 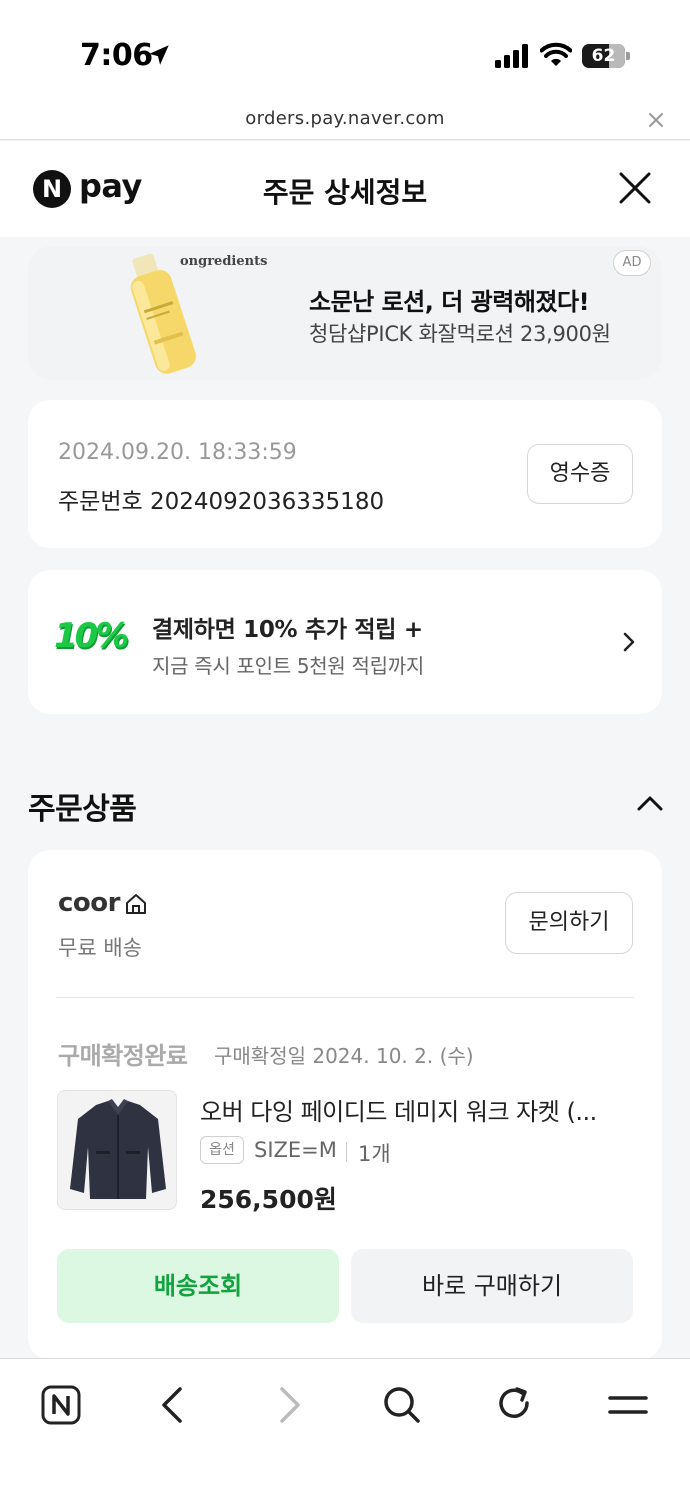 What do you see at coordinates (569, 923) in the screenshot?
I see `inquiry-button: 문의하기` at bounding box center [569, 923].